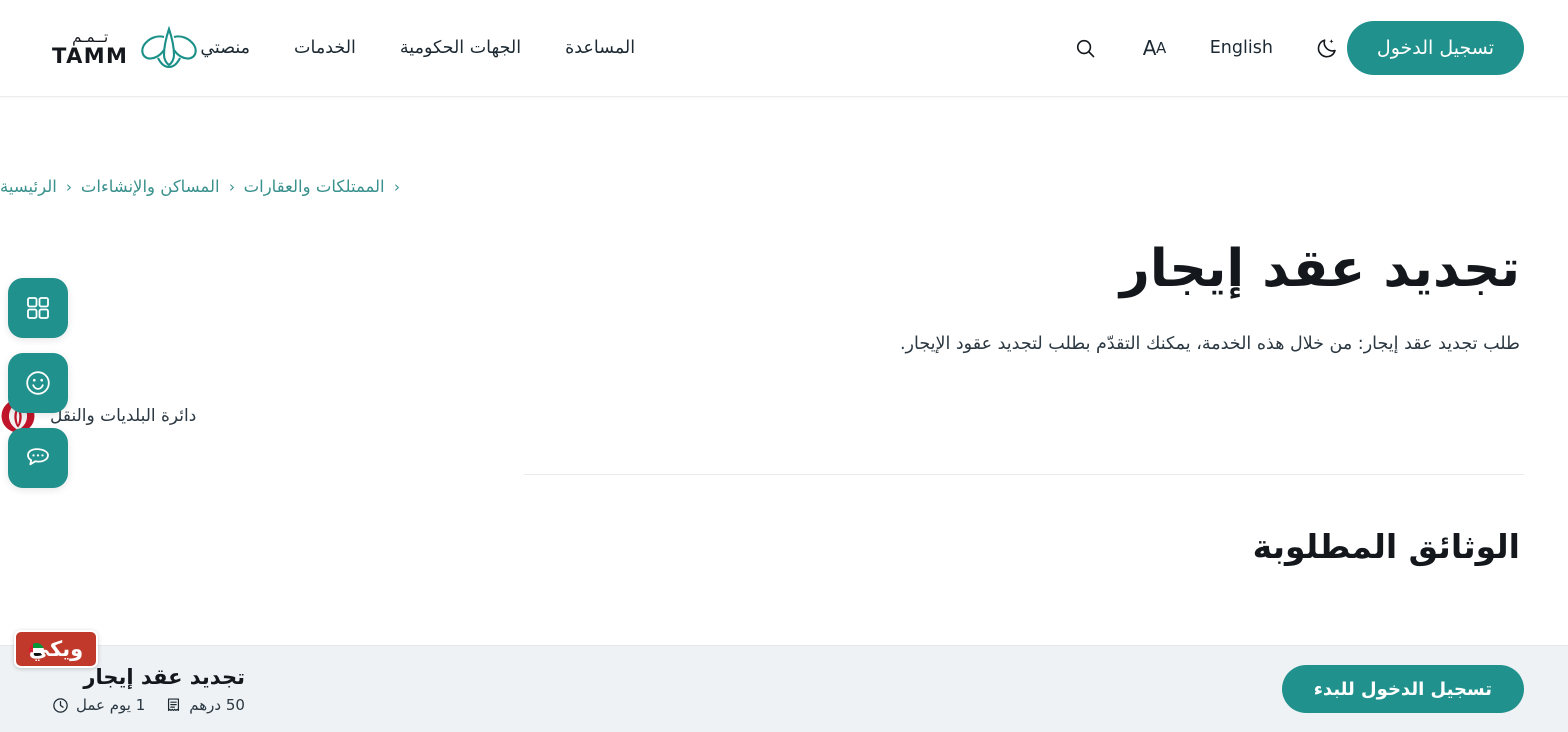 Image resolution: width=1568 pixels, height=732 pixels. I want to click on wiki-badge: ويكي, so click(56, 649).